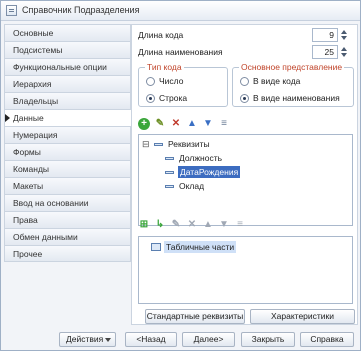  I want to click on name-length-input: 25, so click(325, 52).